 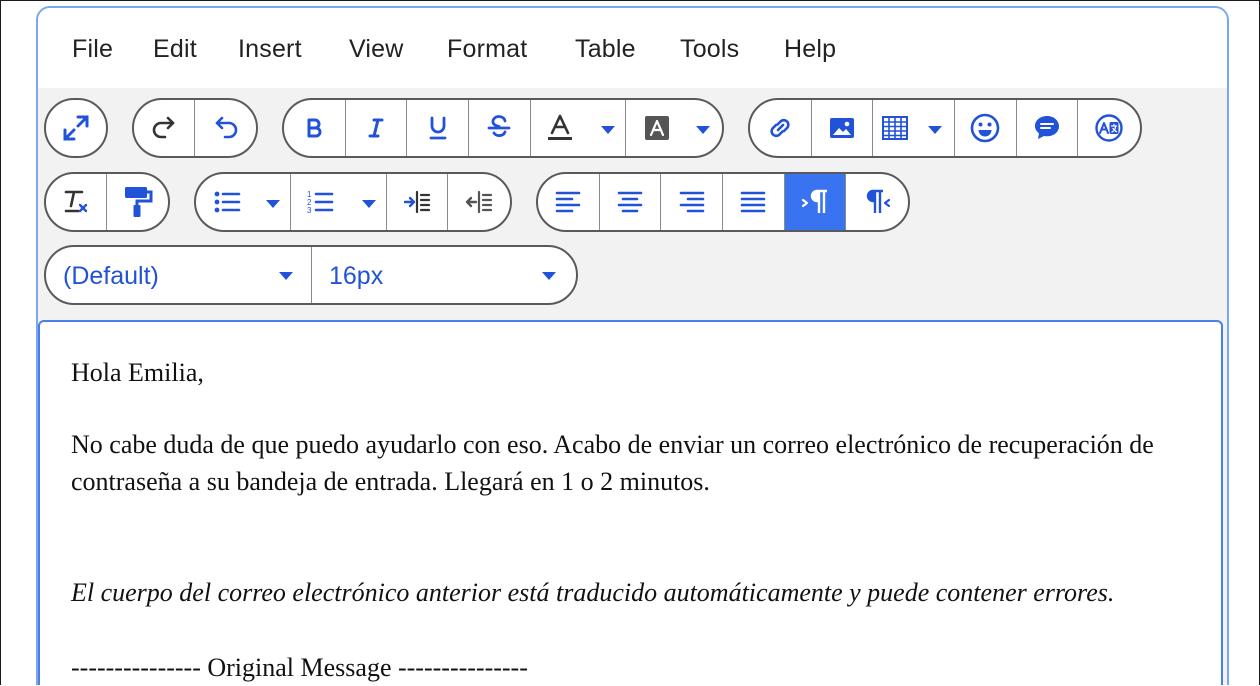 I want to click on font-size-value: 16px, so click(x=356, y=276).